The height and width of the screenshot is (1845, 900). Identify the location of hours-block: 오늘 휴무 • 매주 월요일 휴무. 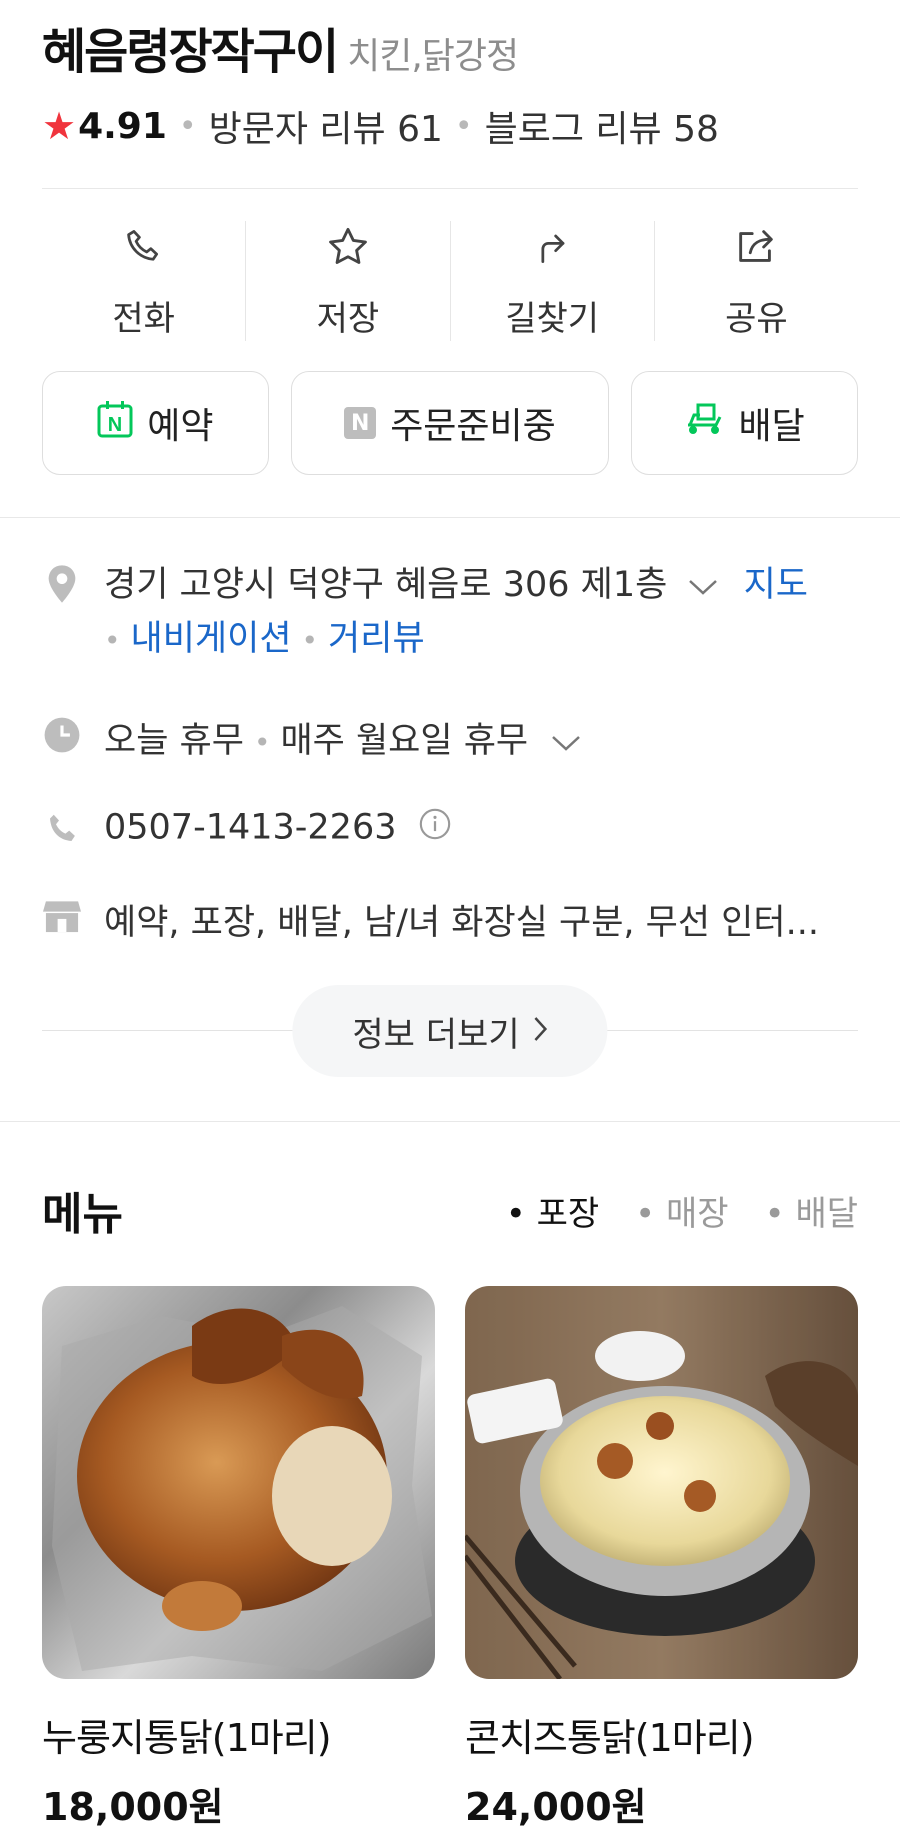
(342, 737).